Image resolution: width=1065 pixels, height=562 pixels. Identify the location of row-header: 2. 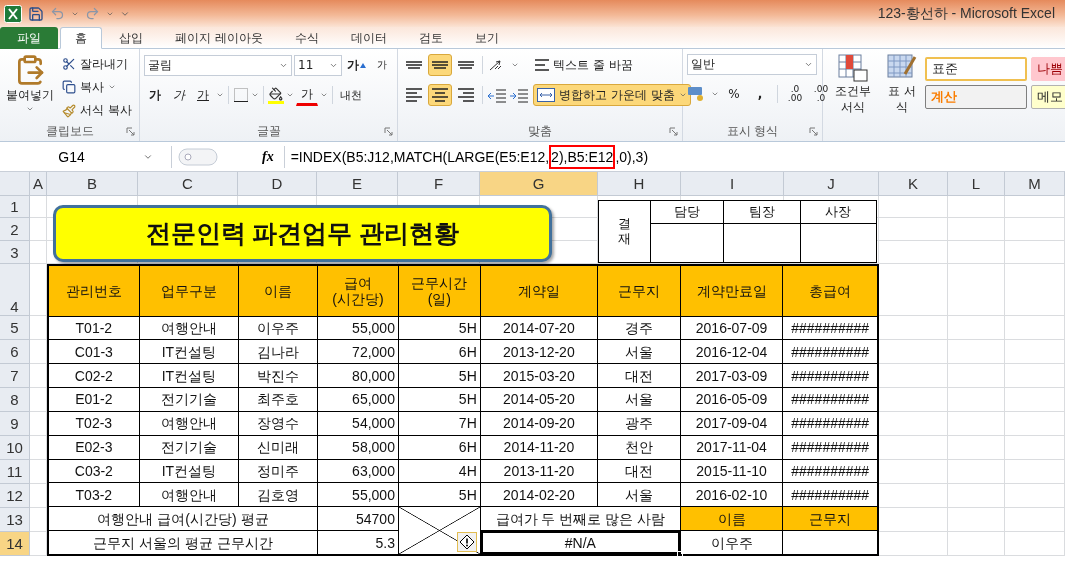
(15, 229).